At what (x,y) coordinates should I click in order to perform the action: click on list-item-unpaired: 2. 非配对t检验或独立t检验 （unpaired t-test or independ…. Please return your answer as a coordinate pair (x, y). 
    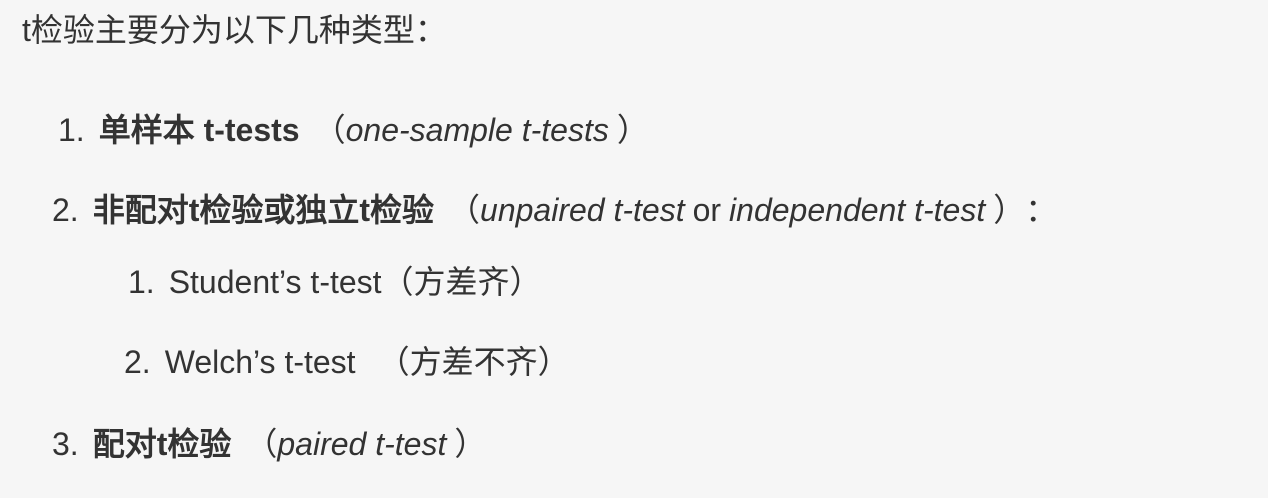
    Looking at the image, I should click on (554, 210).